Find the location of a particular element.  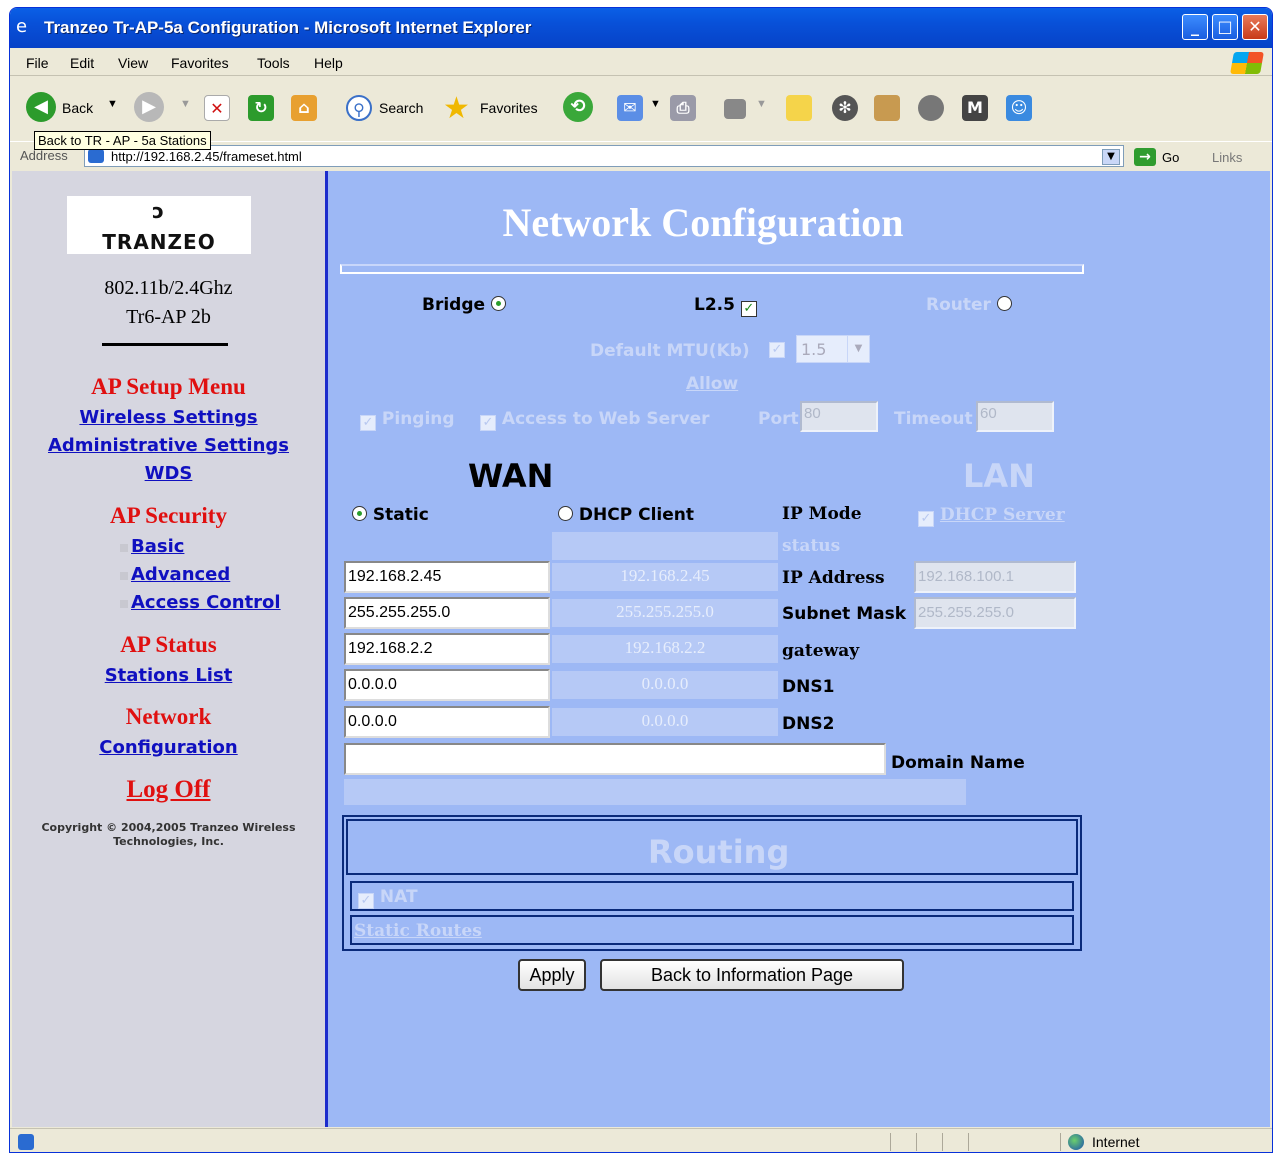

web-access-checkbox: ✓ is located at coordinates (488, 423).